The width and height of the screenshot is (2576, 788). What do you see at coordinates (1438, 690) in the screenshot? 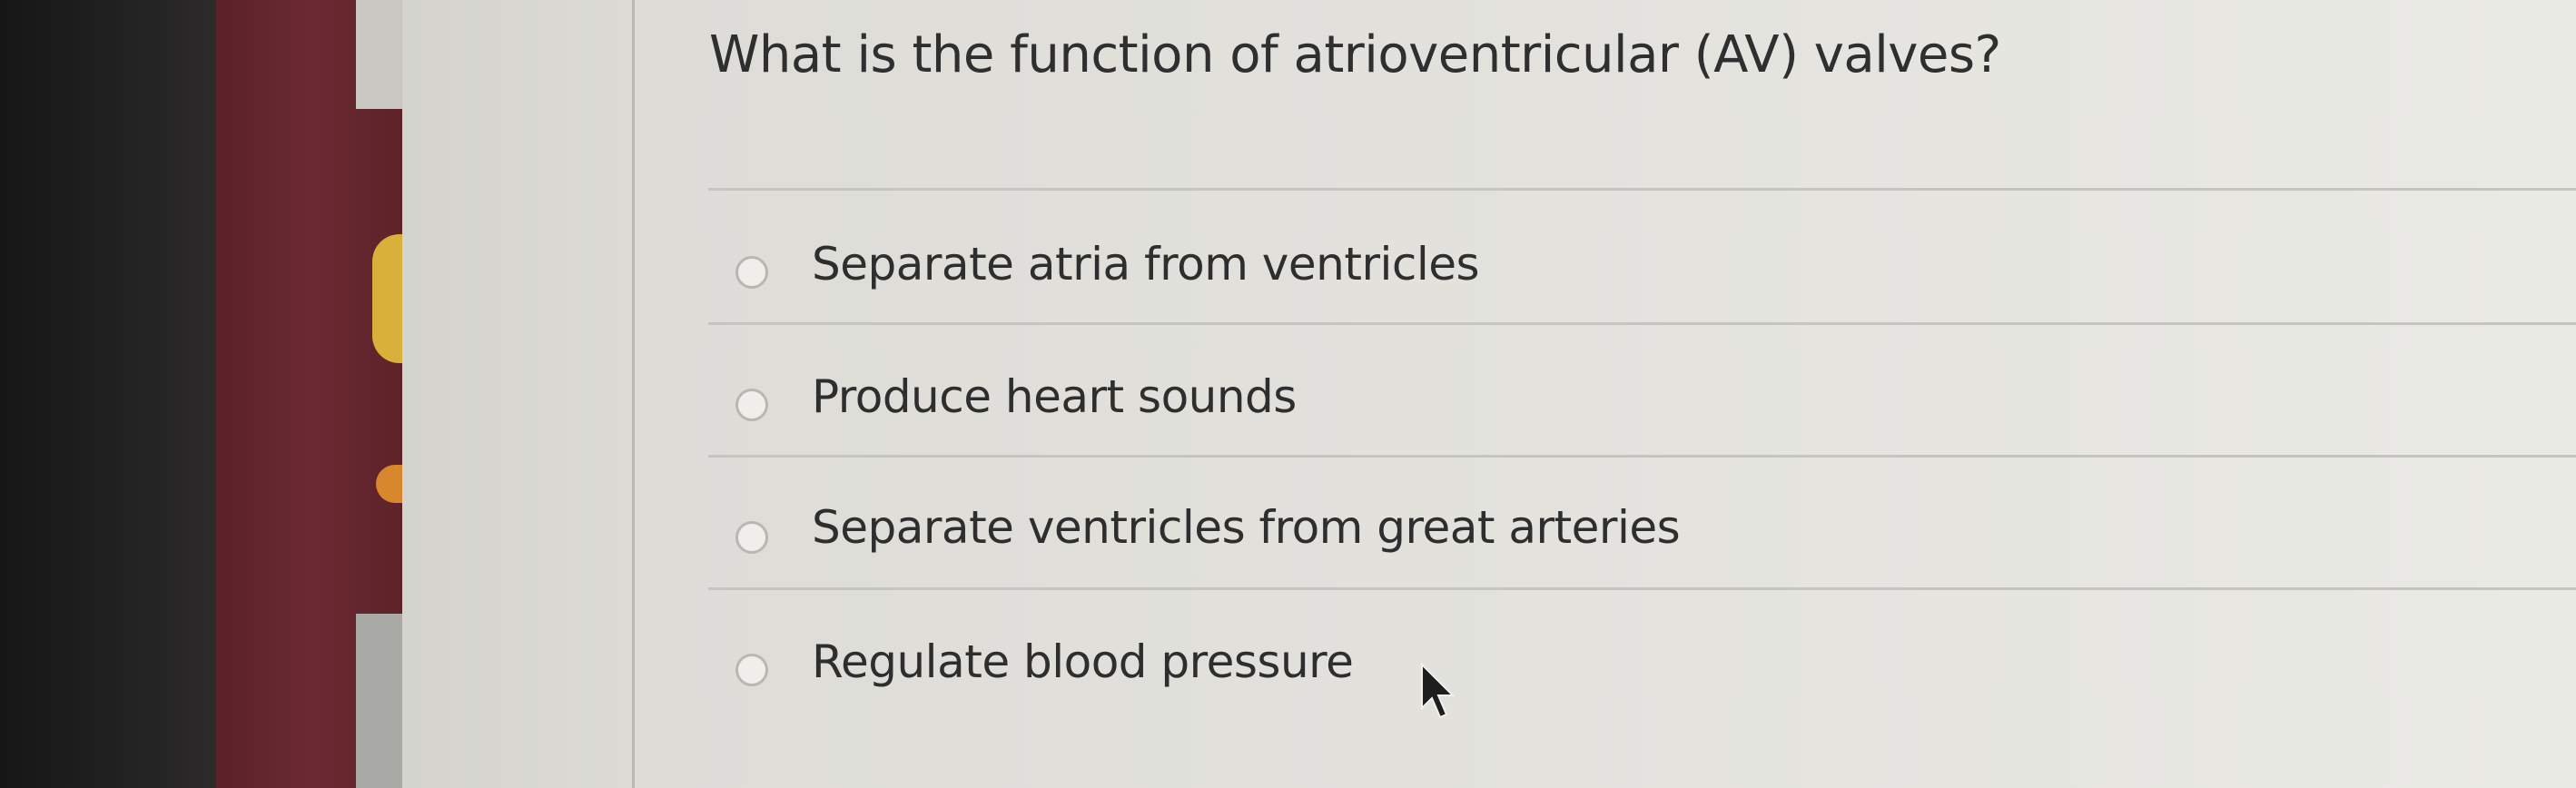
I see `mouse-cursor-icon` at bounding box center [1438, 690].